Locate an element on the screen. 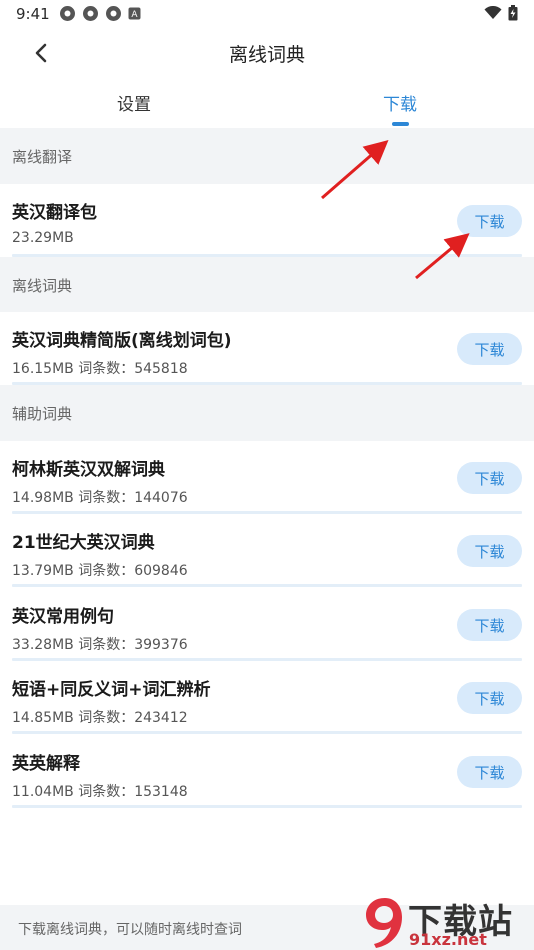  list-item: 柯林斯英汉双解词典 14.98MB 词条数：144076 下载 is located at coordinates (267, 477).